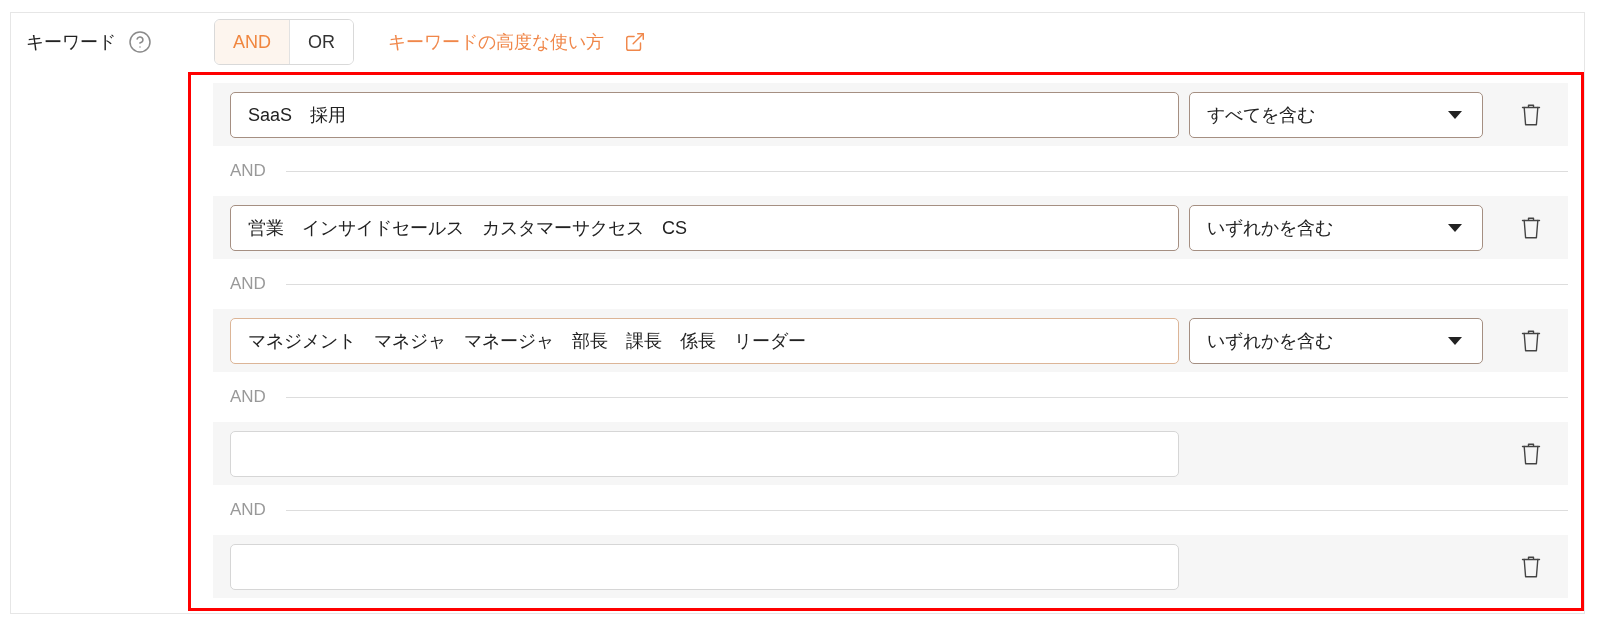 This screenshot has height=622, width=1600. What do you see at coordinates (635, 42) in the screenshot?
I see `external-link-icon` at bounding box center [635, 42].